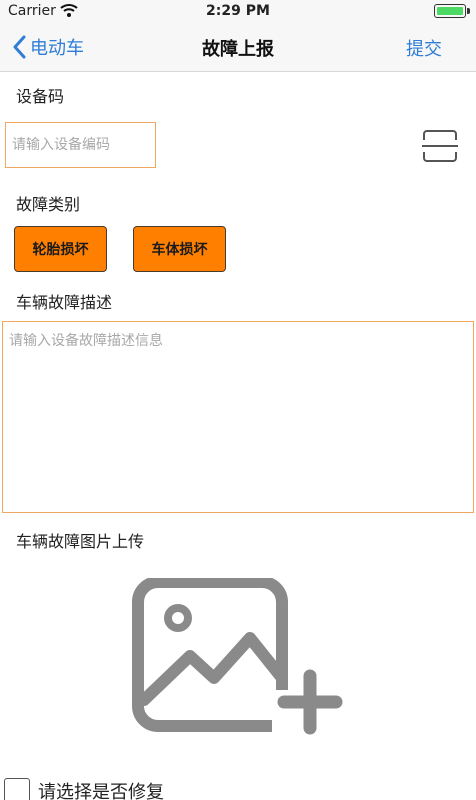  Describe the element at coordinates (80, 541) in the screenshot. I see `photo-upload-label: 车辆故障图片上传` at that location.